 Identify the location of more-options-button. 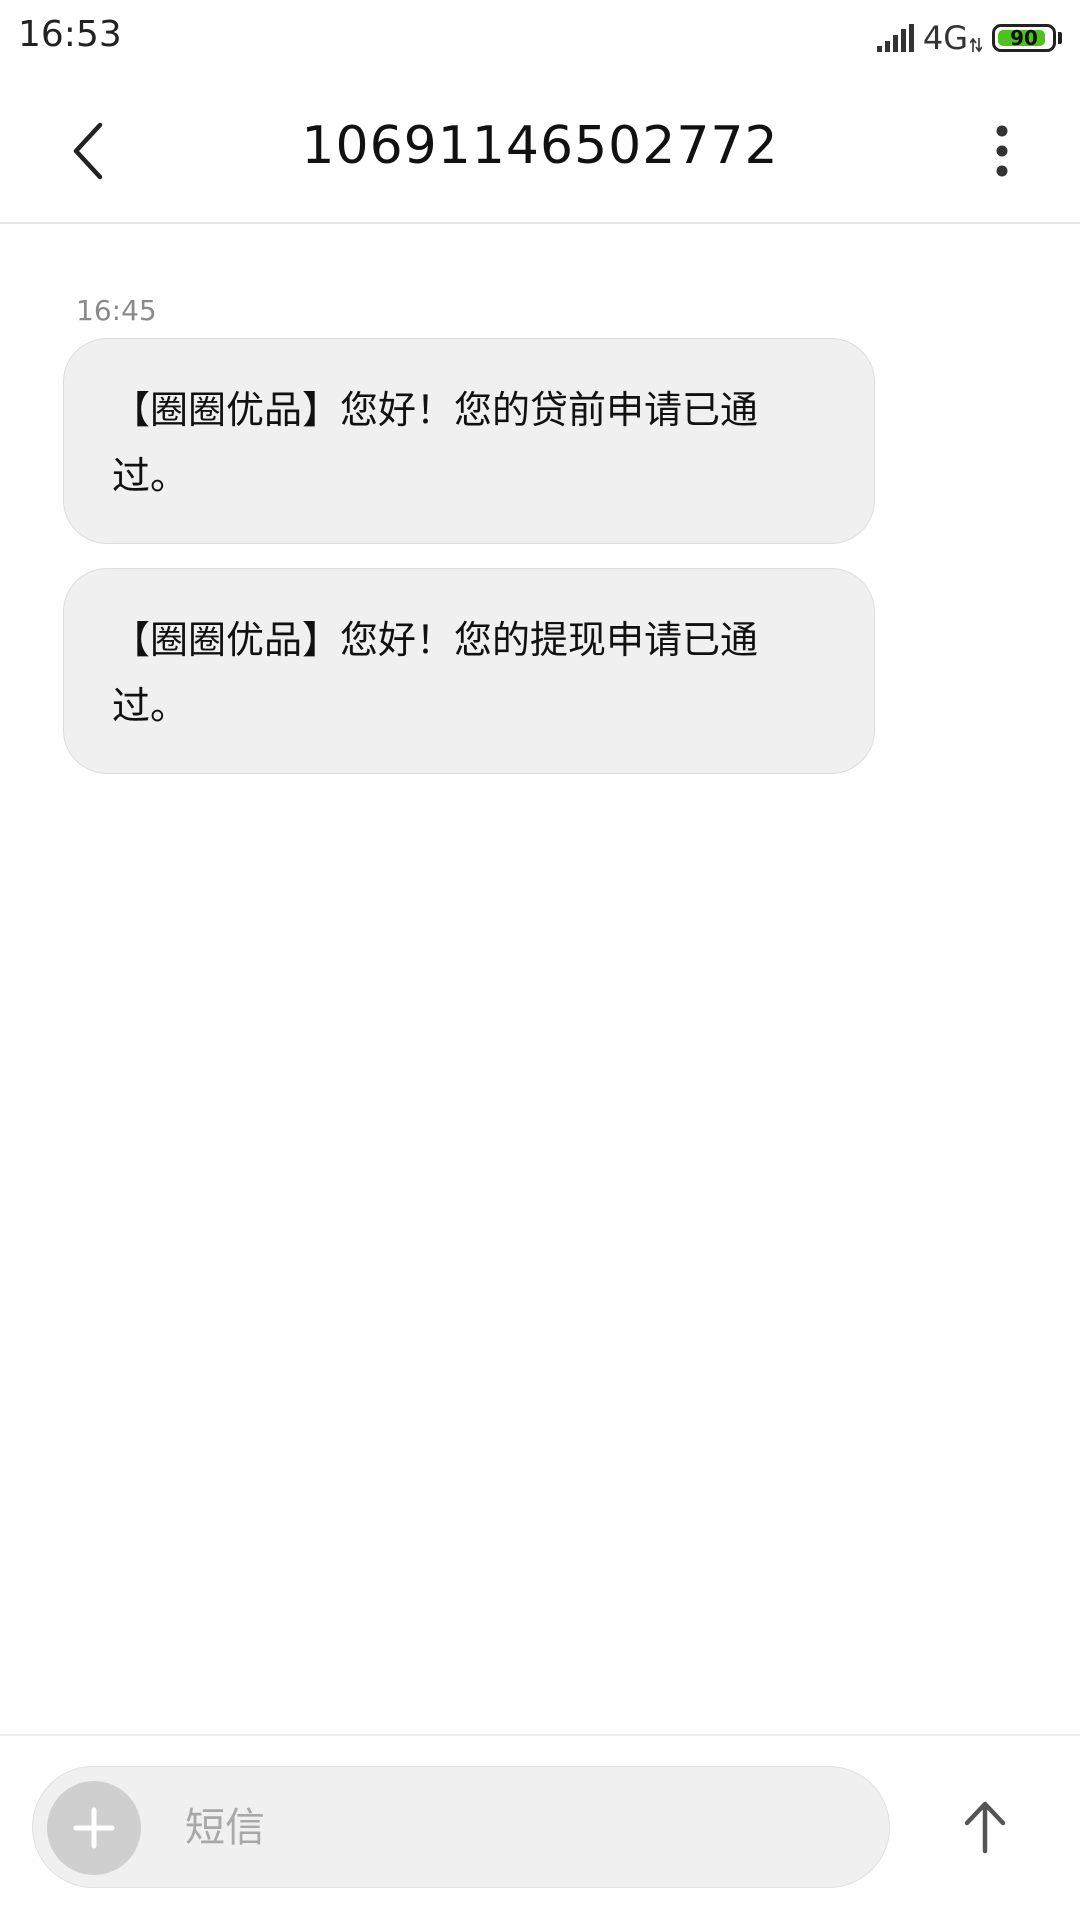
(1002, 151).